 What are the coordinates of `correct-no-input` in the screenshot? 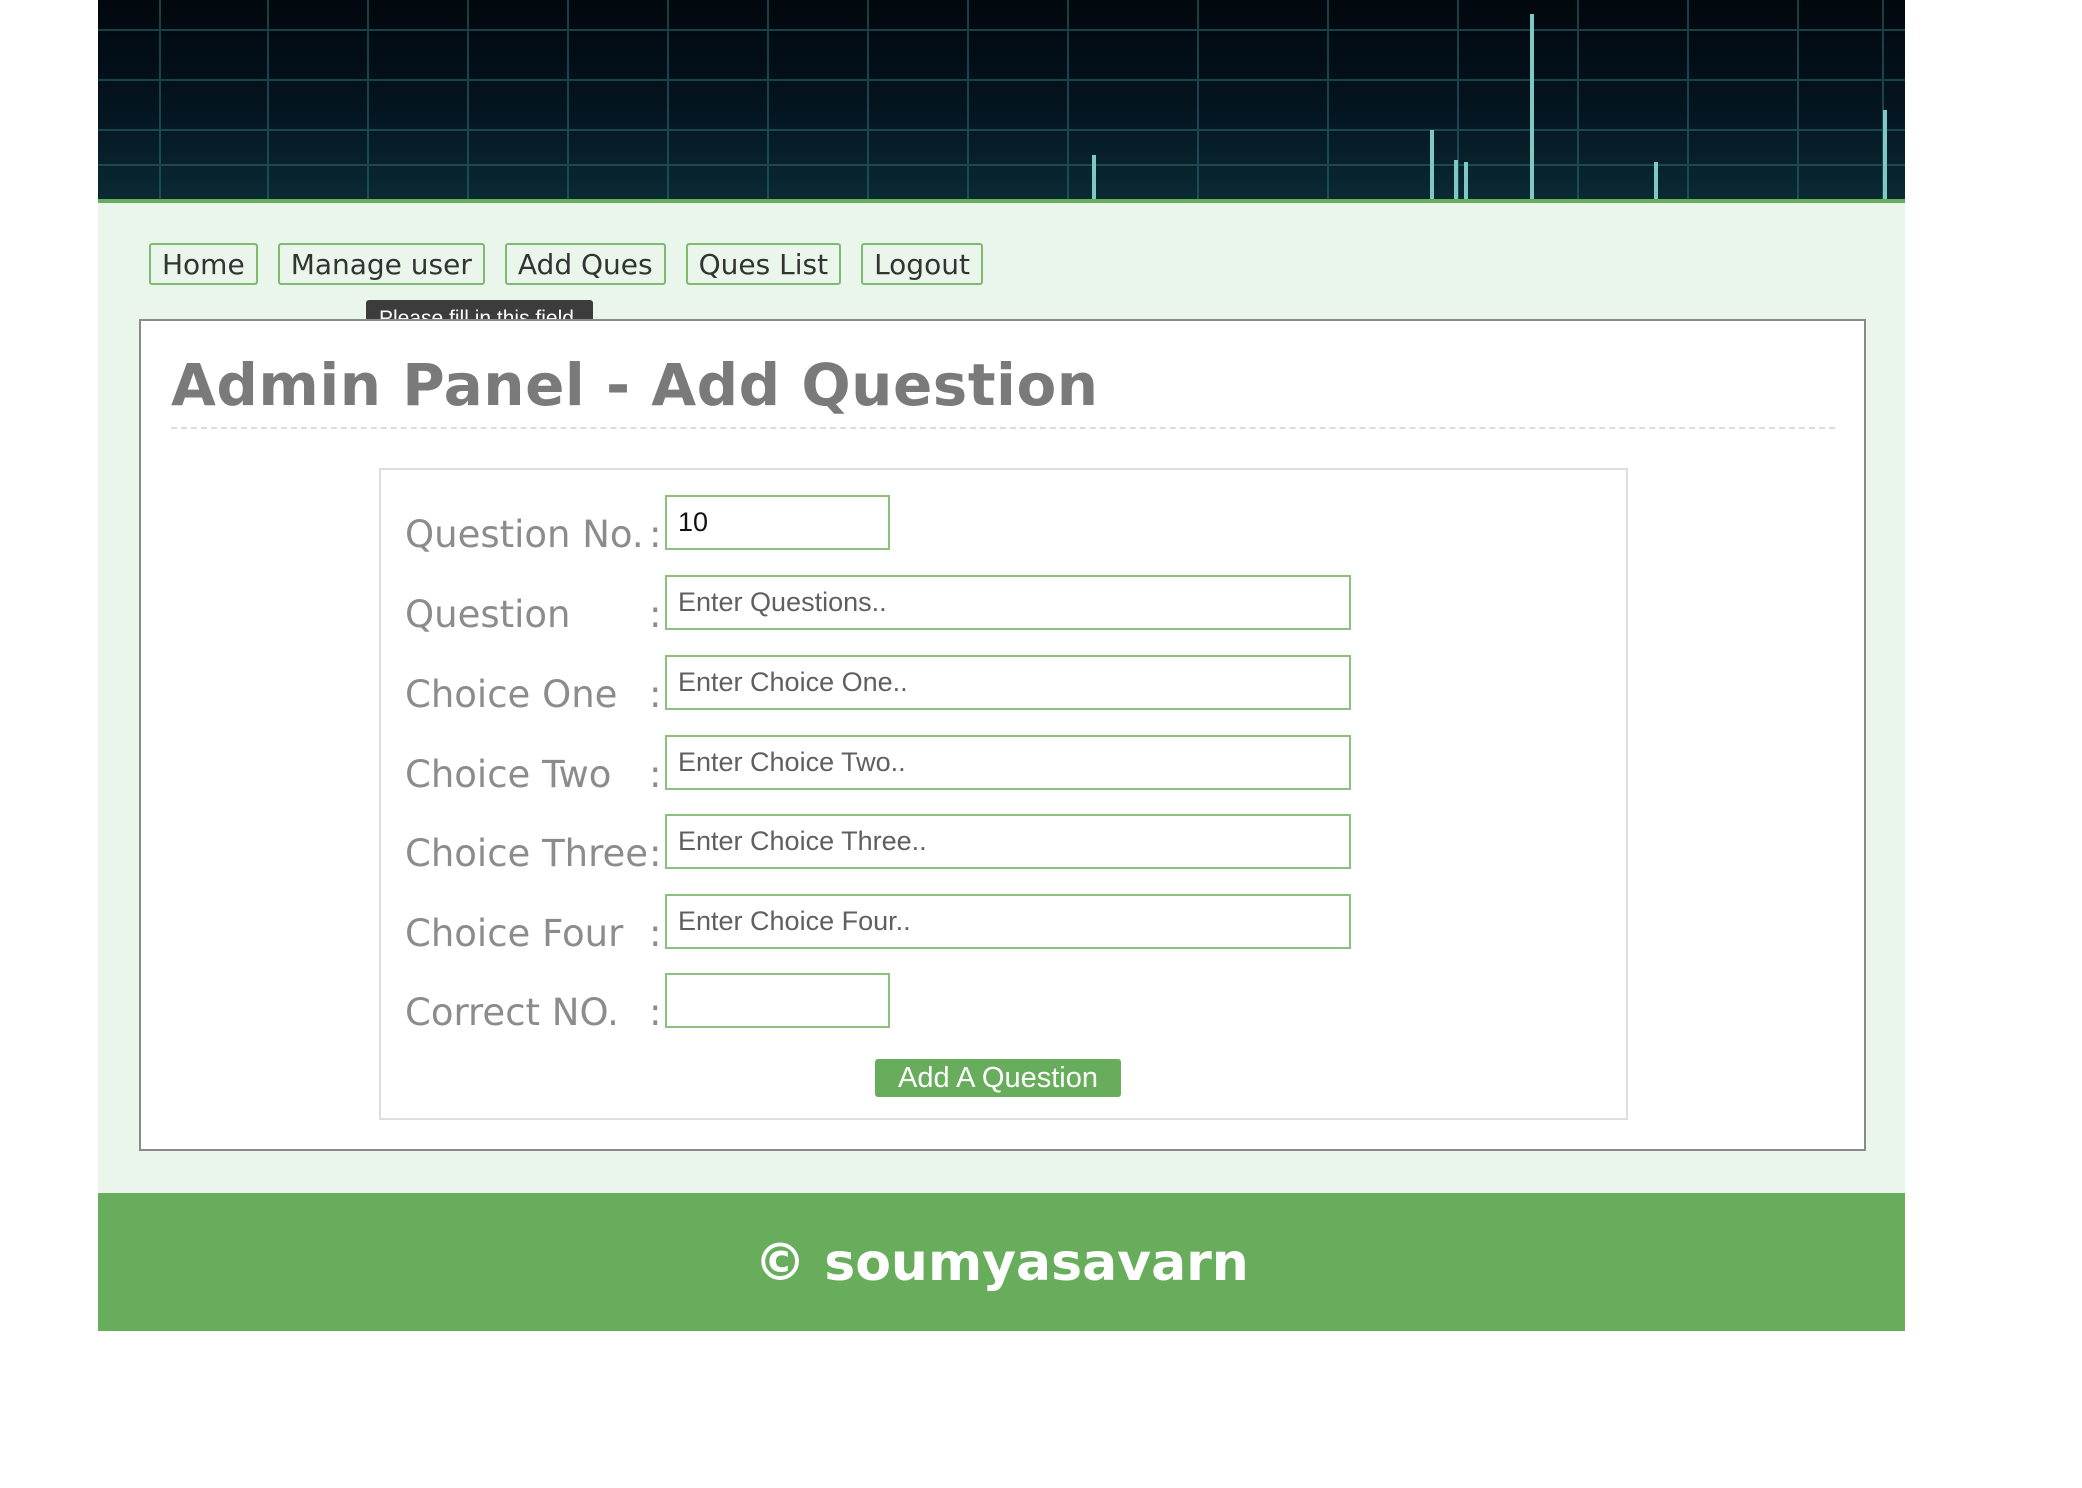 It's located at (777, 1000).